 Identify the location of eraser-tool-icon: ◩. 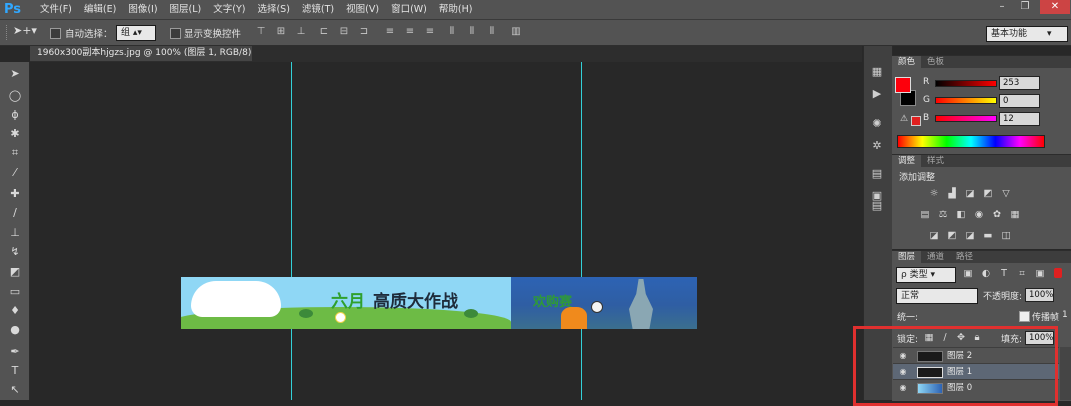
(15, 272).